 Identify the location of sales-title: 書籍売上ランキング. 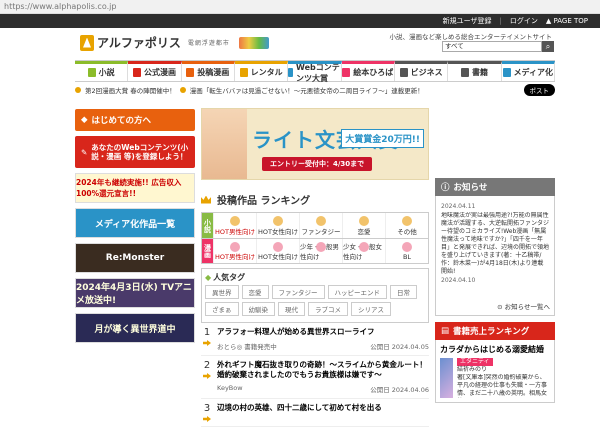
(491, 332).